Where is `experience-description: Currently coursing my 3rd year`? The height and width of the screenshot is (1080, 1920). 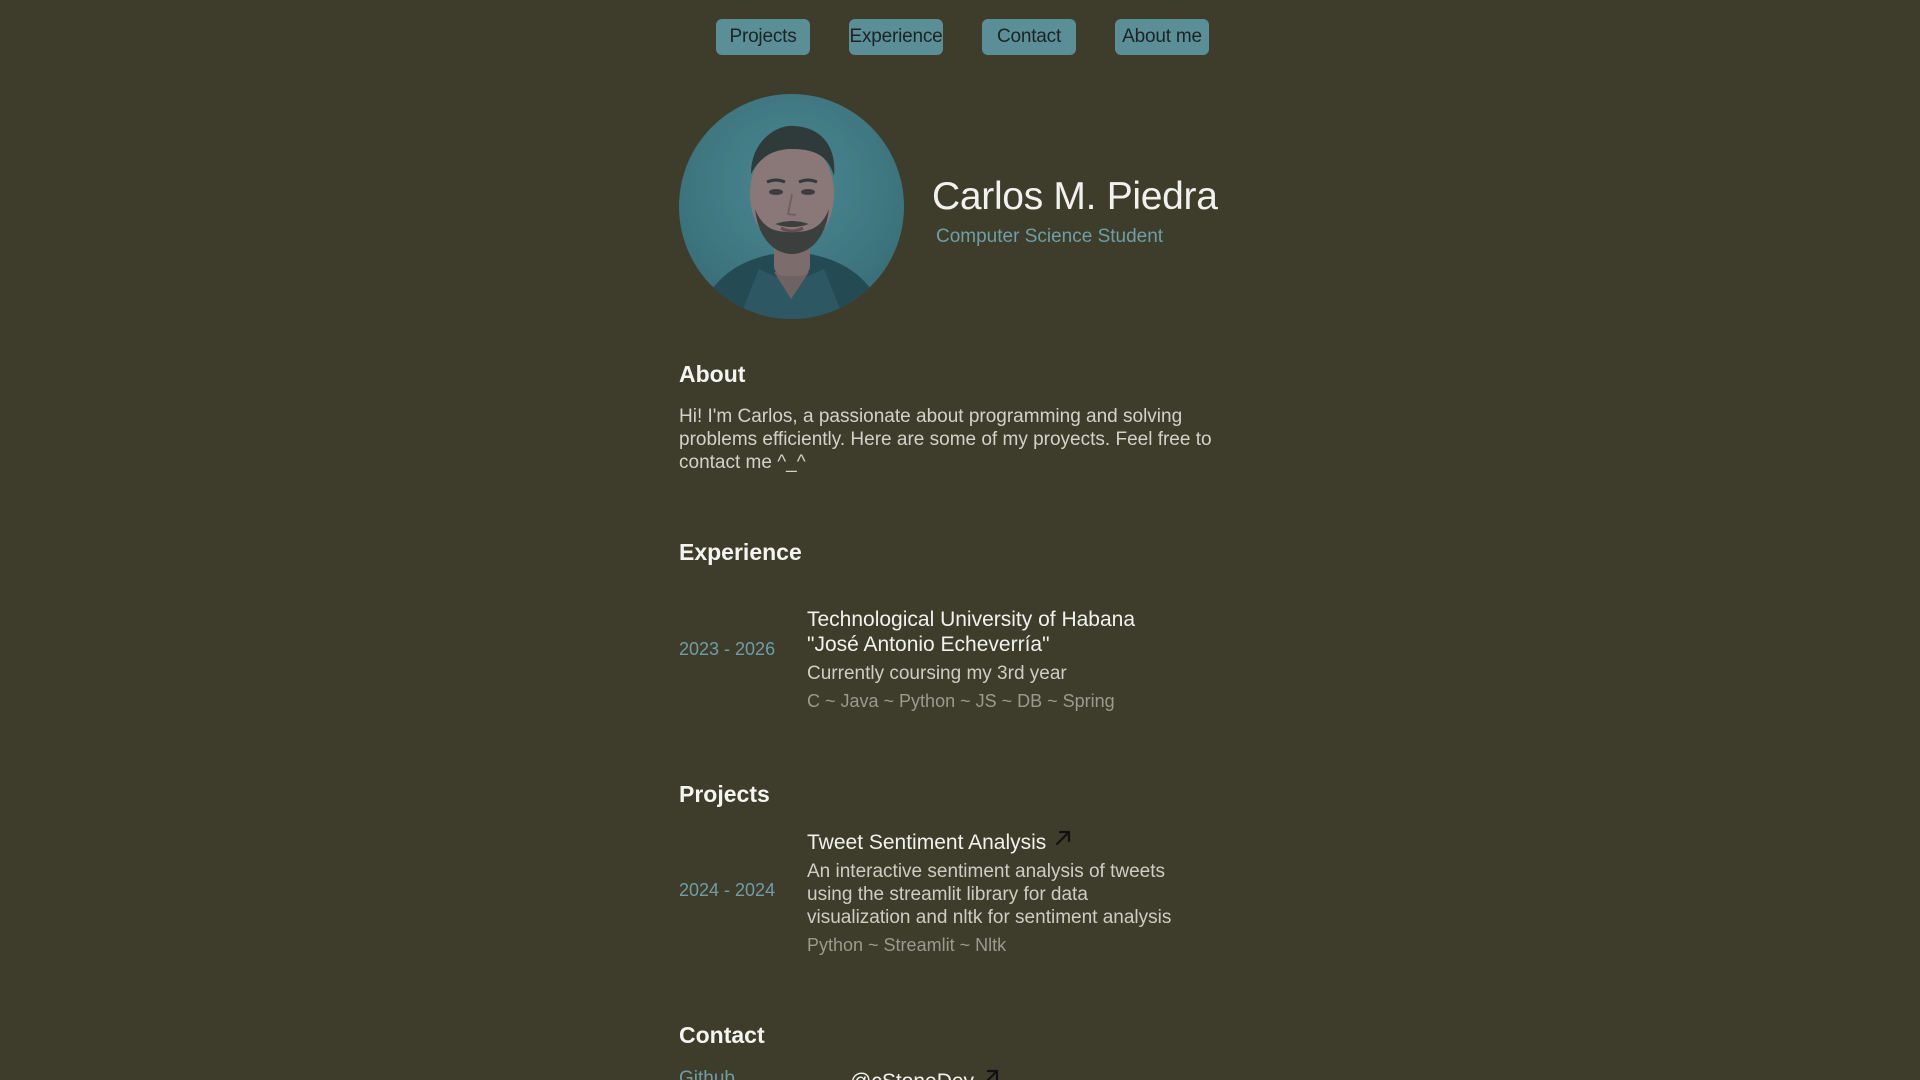
experience-description: Currently coursing my 3rd year is located at coordinates (937, 673).